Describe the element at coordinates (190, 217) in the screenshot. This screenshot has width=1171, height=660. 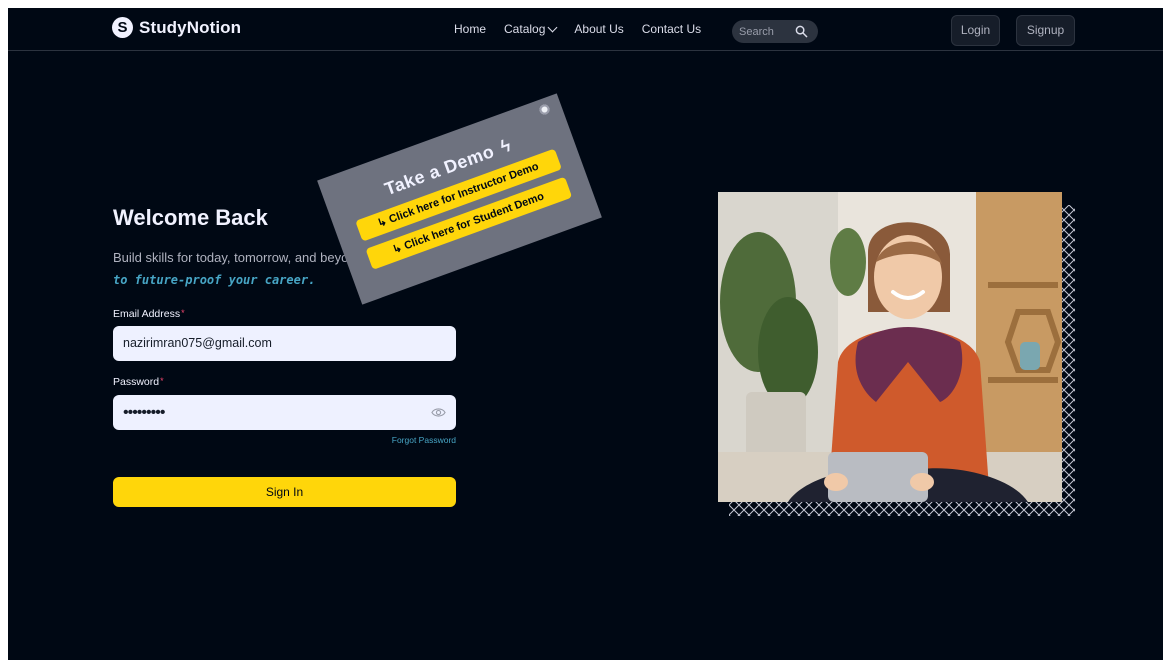
I see `page-title: Welcome Back` at that location.